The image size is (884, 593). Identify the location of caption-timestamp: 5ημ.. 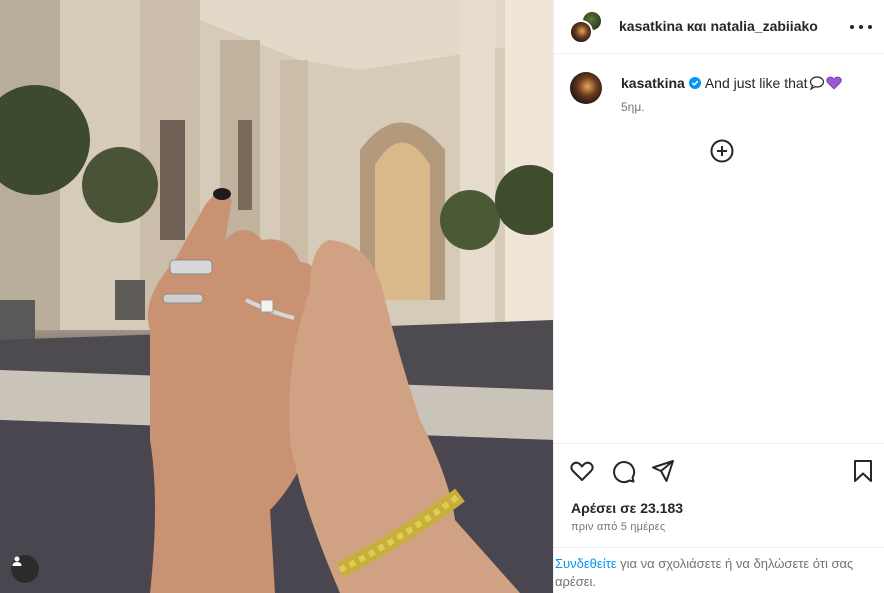
(633, 107).